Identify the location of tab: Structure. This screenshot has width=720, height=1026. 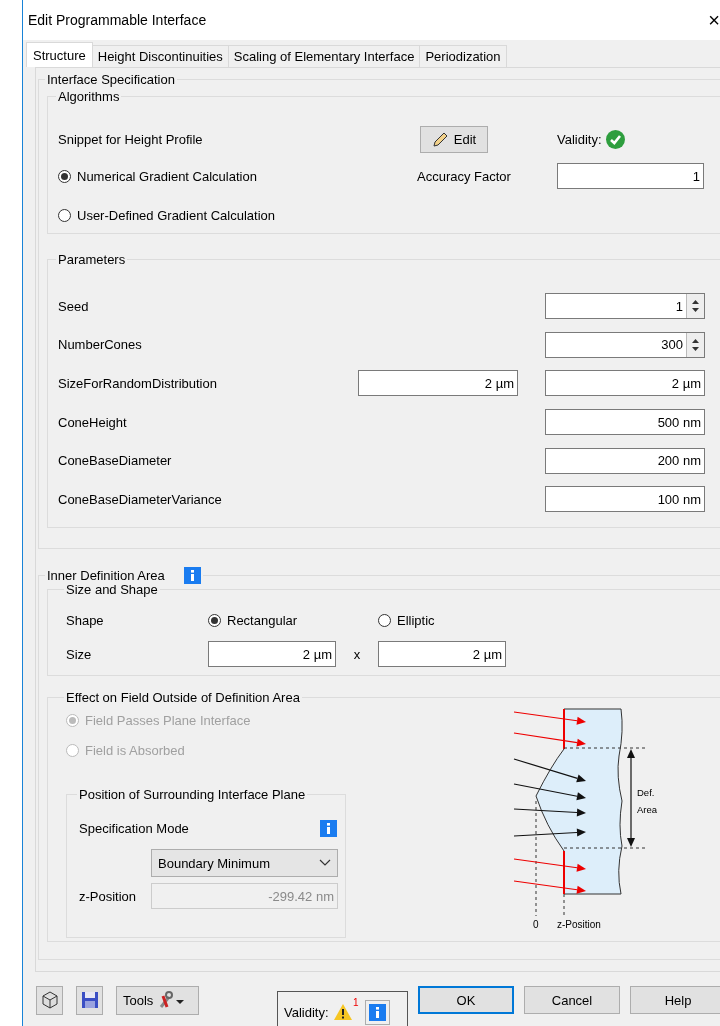
(59, 54).